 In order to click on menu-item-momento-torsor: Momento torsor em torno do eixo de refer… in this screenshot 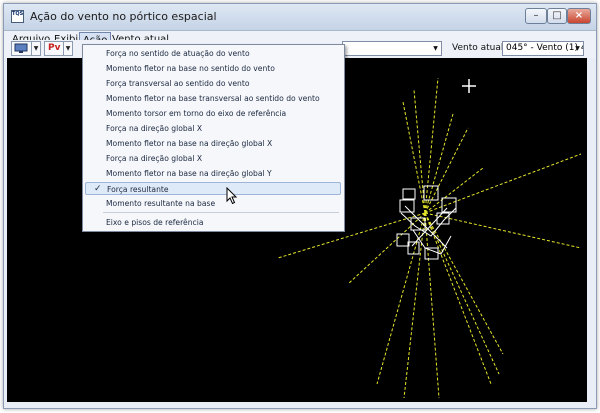, I will do `click(212, 113)`.